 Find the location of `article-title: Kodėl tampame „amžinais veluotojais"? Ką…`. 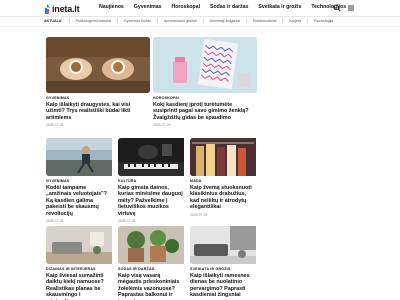

article-title: Kodėl tampame „amžinais veluotojais"? Ką… is located at coordinates (79, 201).